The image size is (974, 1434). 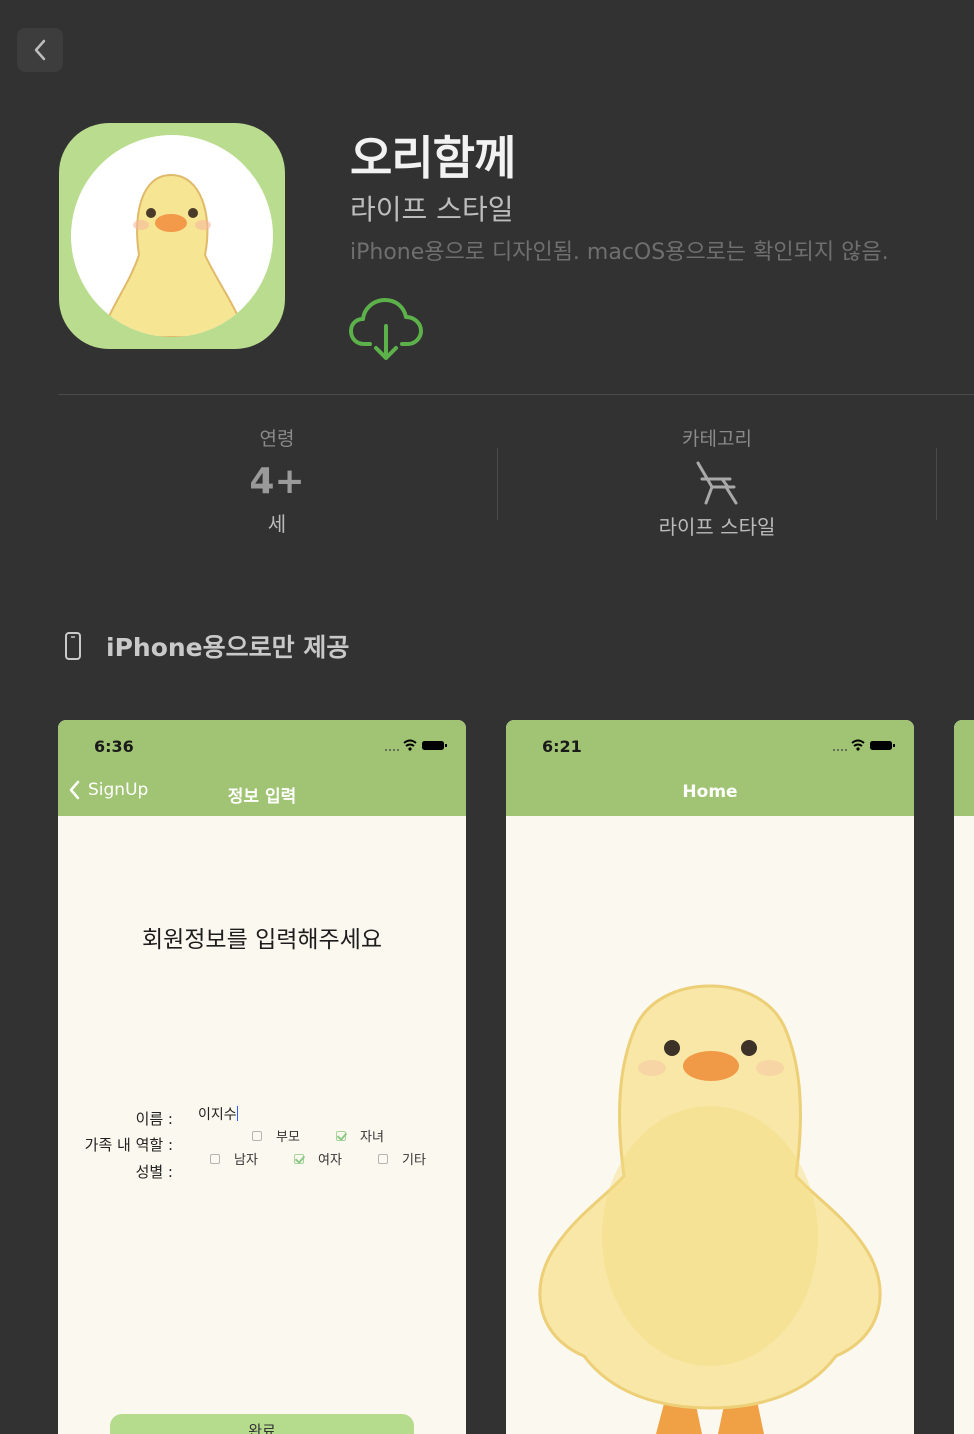 I want to click on app-icon, so click(x=172, y=236).